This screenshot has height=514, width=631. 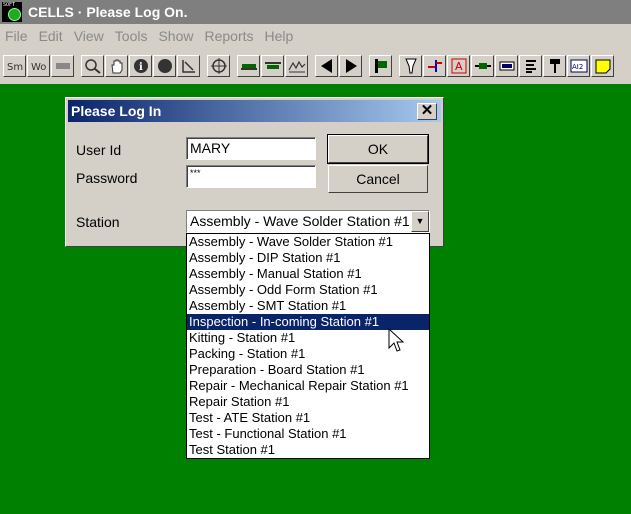 I want to click on station-option: Assembly - Manual Station #1, so click(x=308, y=274).